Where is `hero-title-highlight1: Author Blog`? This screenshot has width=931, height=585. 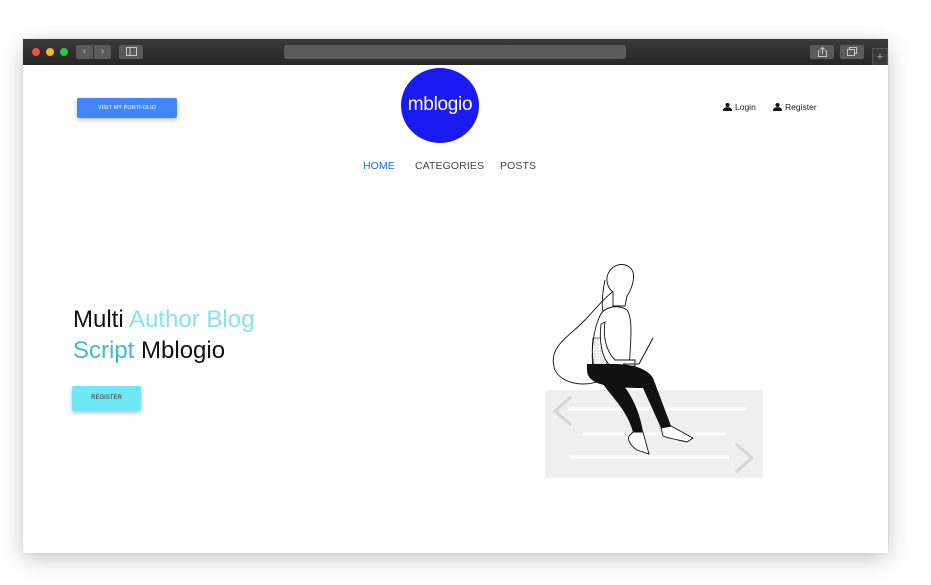 hero-title-highlight1: Author Blog is located at coordinates (192, 319).